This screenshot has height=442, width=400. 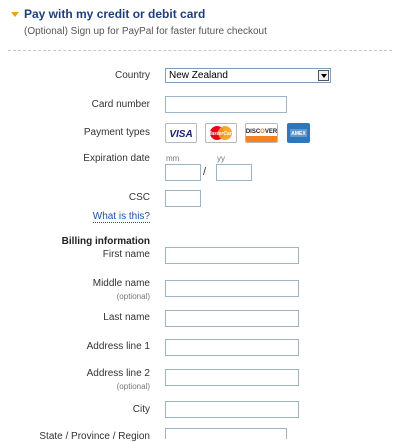 I want to click on middle-name-optional: (optional), so click(x=133, y=296).